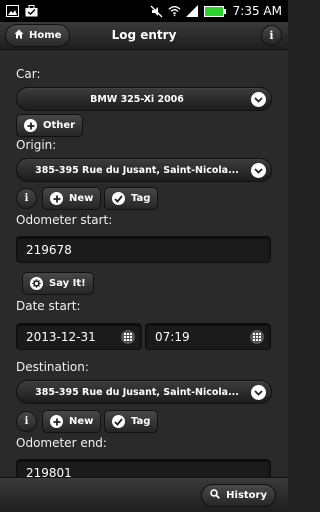 This screenshot has height=512, width=320. I want to click on mute-icon, so click(156, 11).